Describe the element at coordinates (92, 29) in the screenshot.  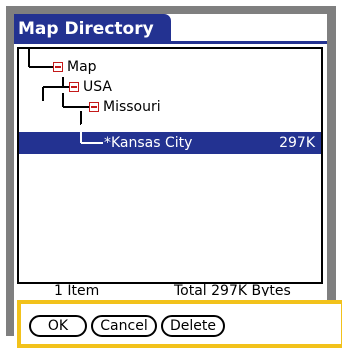
I see `window-title: Map Directory` at that location.